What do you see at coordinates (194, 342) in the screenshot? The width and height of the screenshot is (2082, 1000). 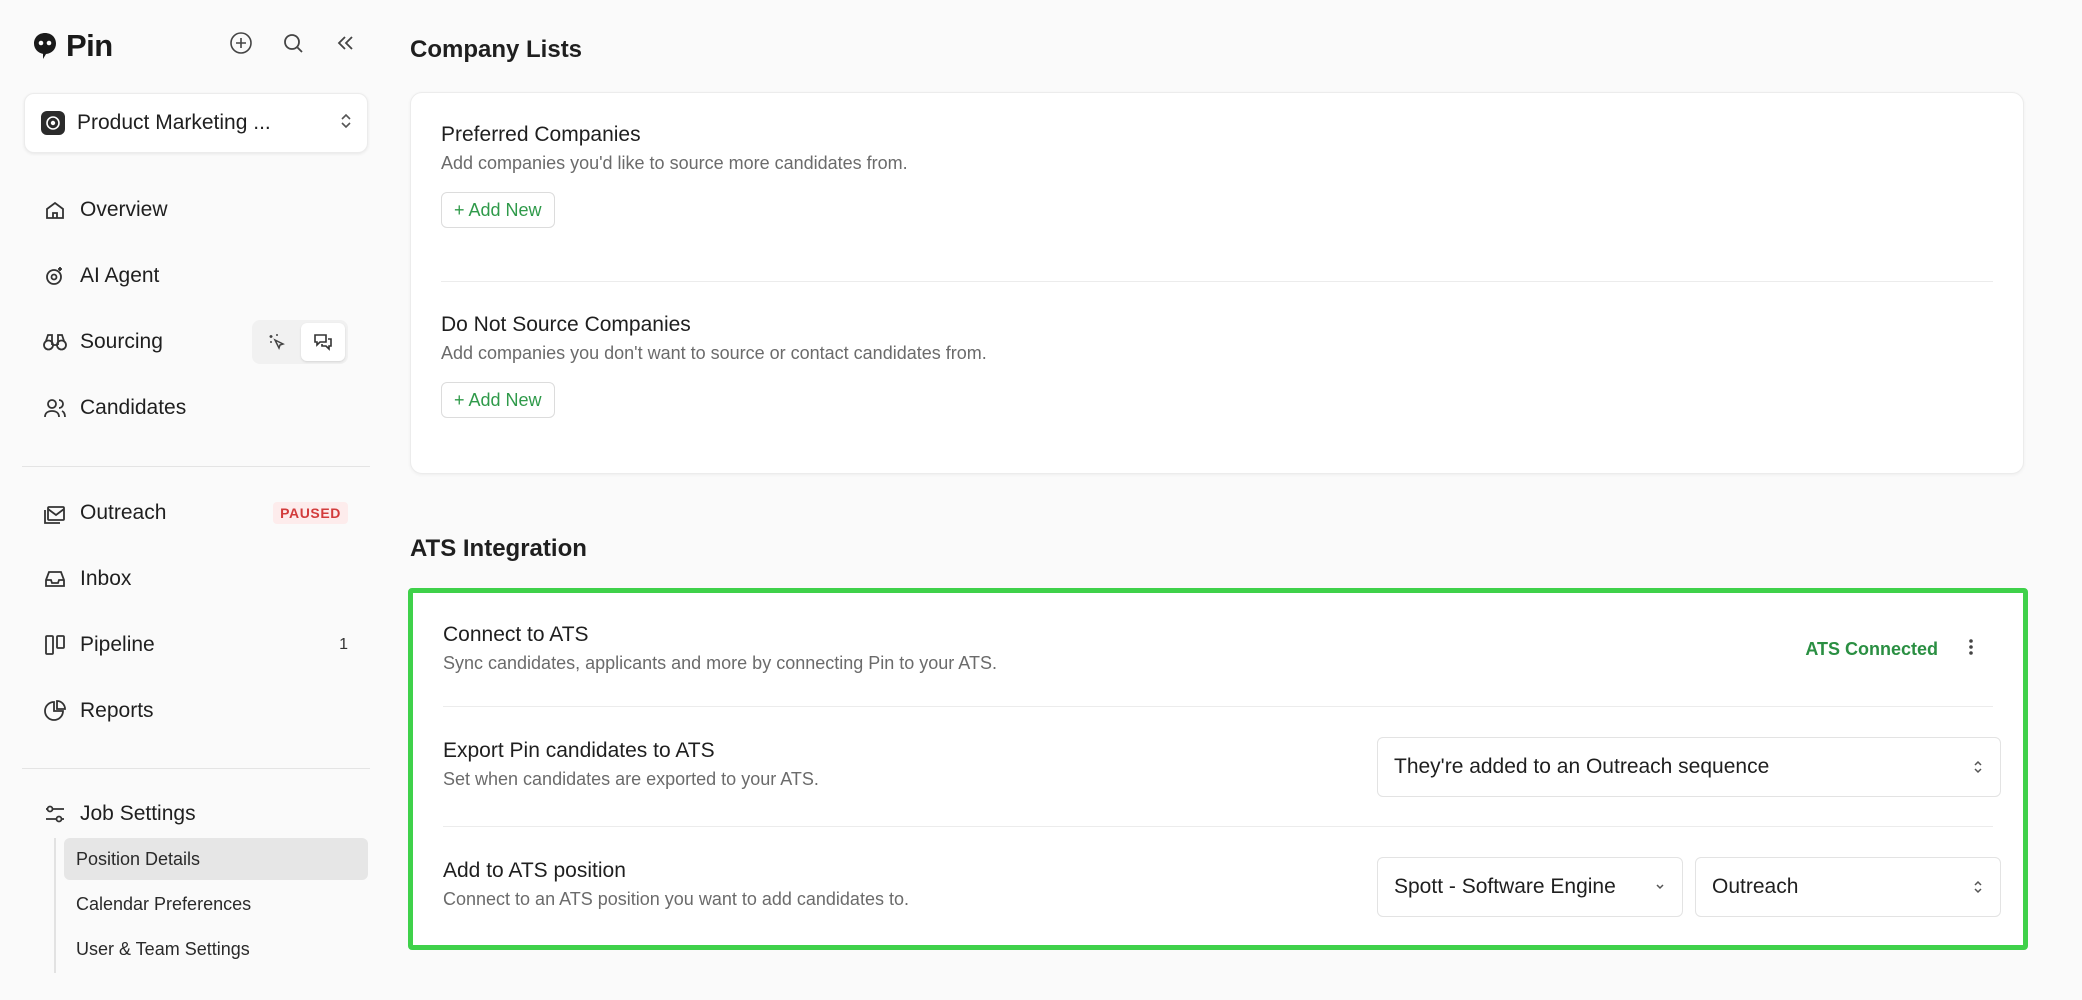 I see `nav-item-sourcing: Sourcing` at bounding box center [194, 342].